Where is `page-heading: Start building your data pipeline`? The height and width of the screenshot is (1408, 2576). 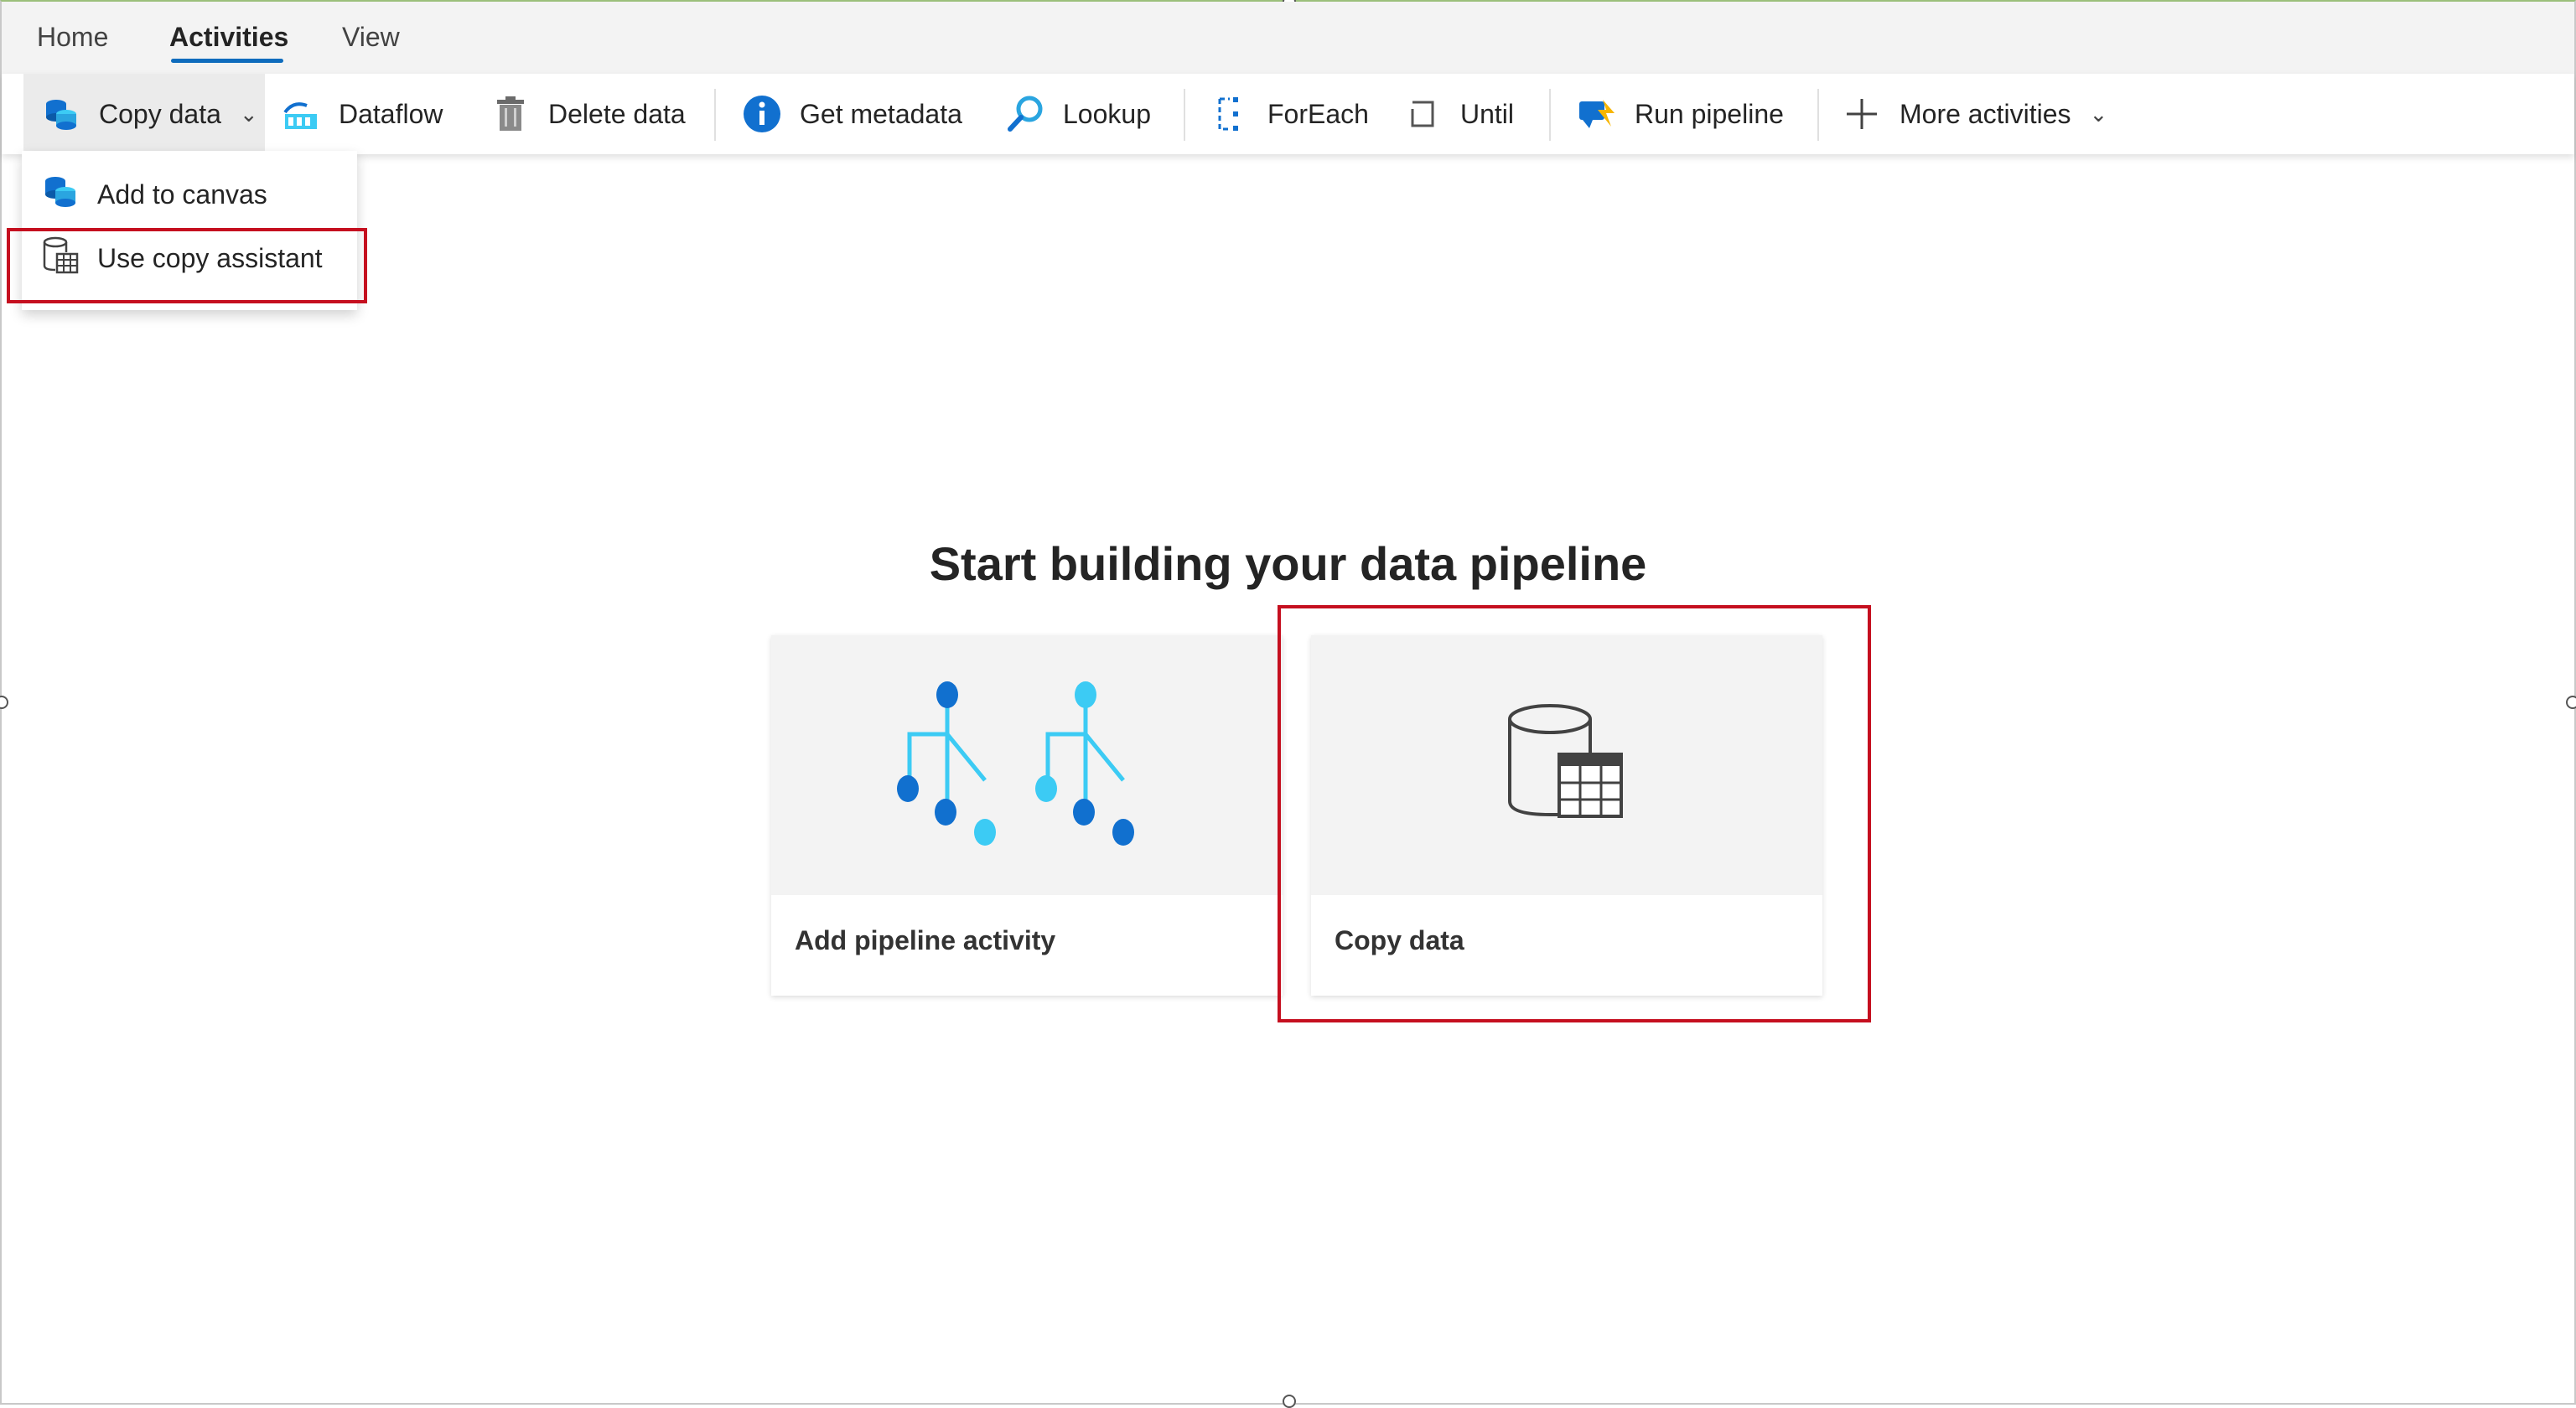 page-heading: Start building your data pipeline is located at coordinates (1288, 563).